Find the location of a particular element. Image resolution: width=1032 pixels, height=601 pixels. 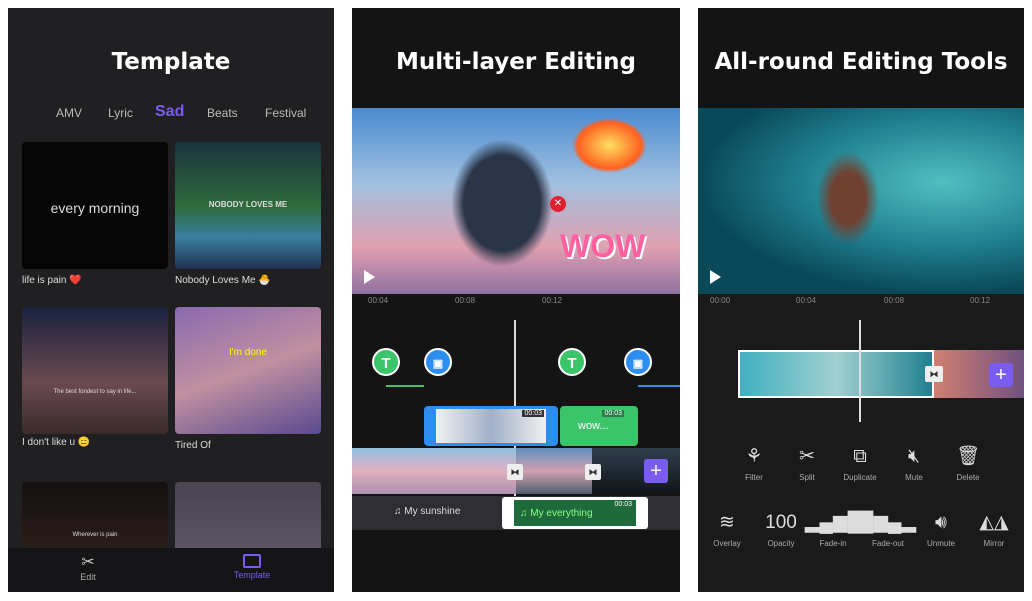

template-card: every morning is located at coordinates (95, 205).